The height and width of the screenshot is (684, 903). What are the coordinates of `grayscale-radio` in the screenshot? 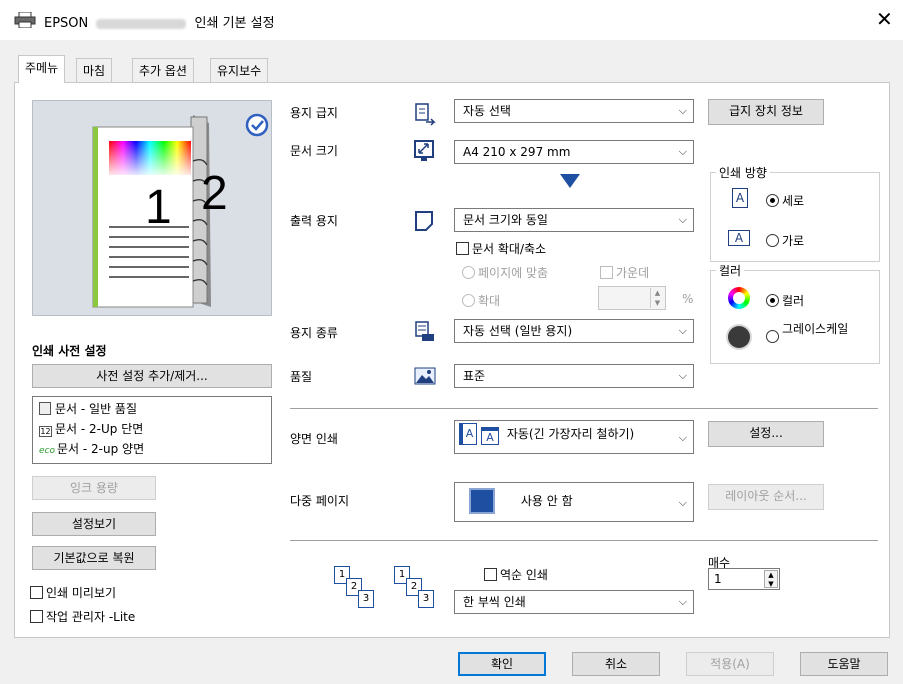 It's located at (772, 336).